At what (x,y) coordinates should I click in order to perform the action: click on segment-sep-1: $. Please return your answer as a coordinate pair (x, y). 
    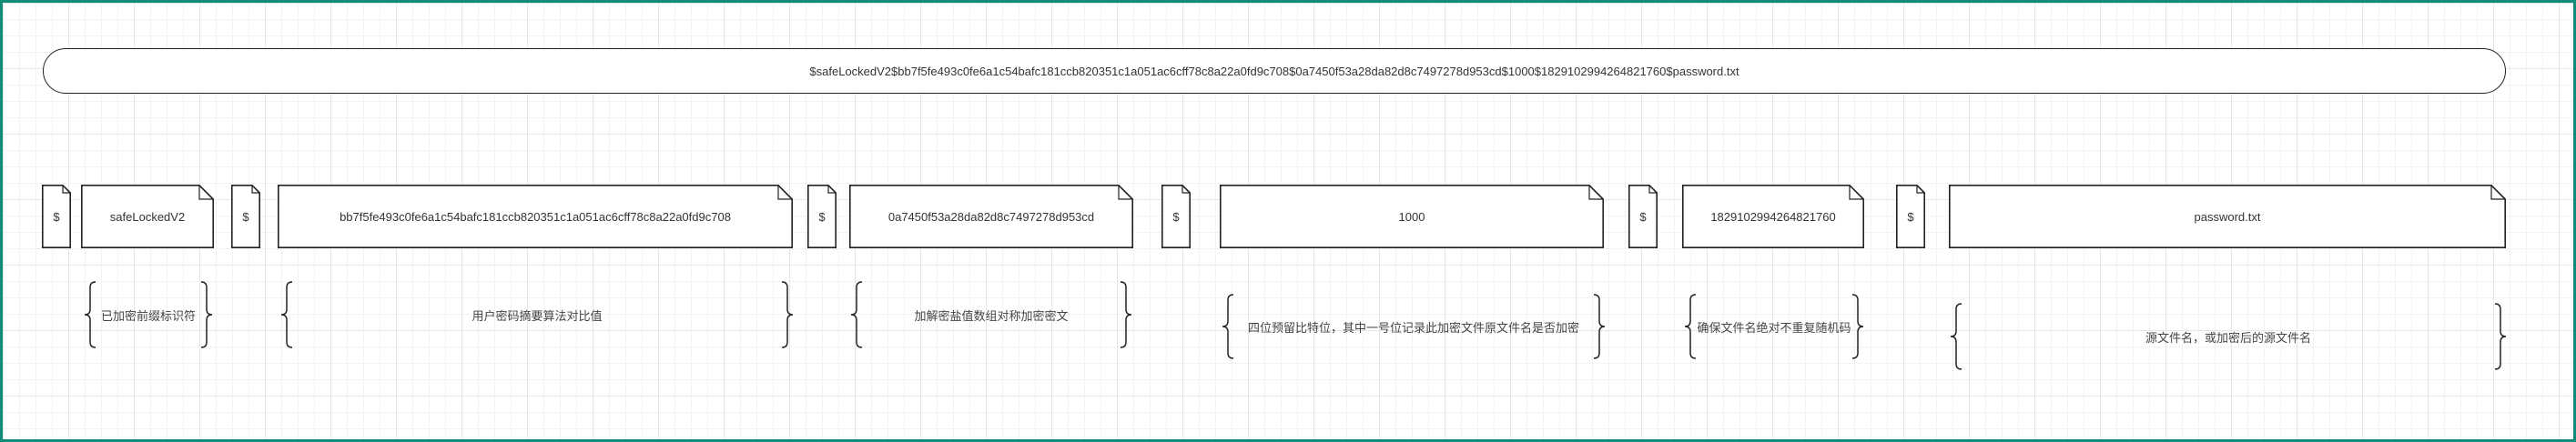
    Looking at the image, I should click on (56, 217).